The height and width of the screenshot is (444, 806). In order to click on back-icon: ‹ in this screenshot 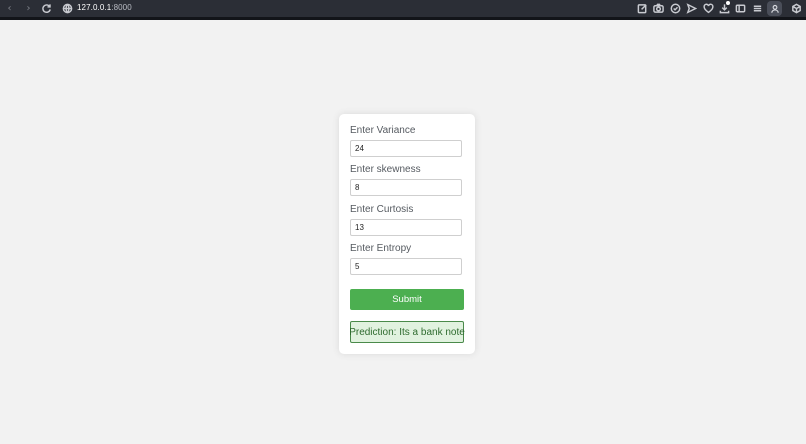, I will do `click(9, 8)`.